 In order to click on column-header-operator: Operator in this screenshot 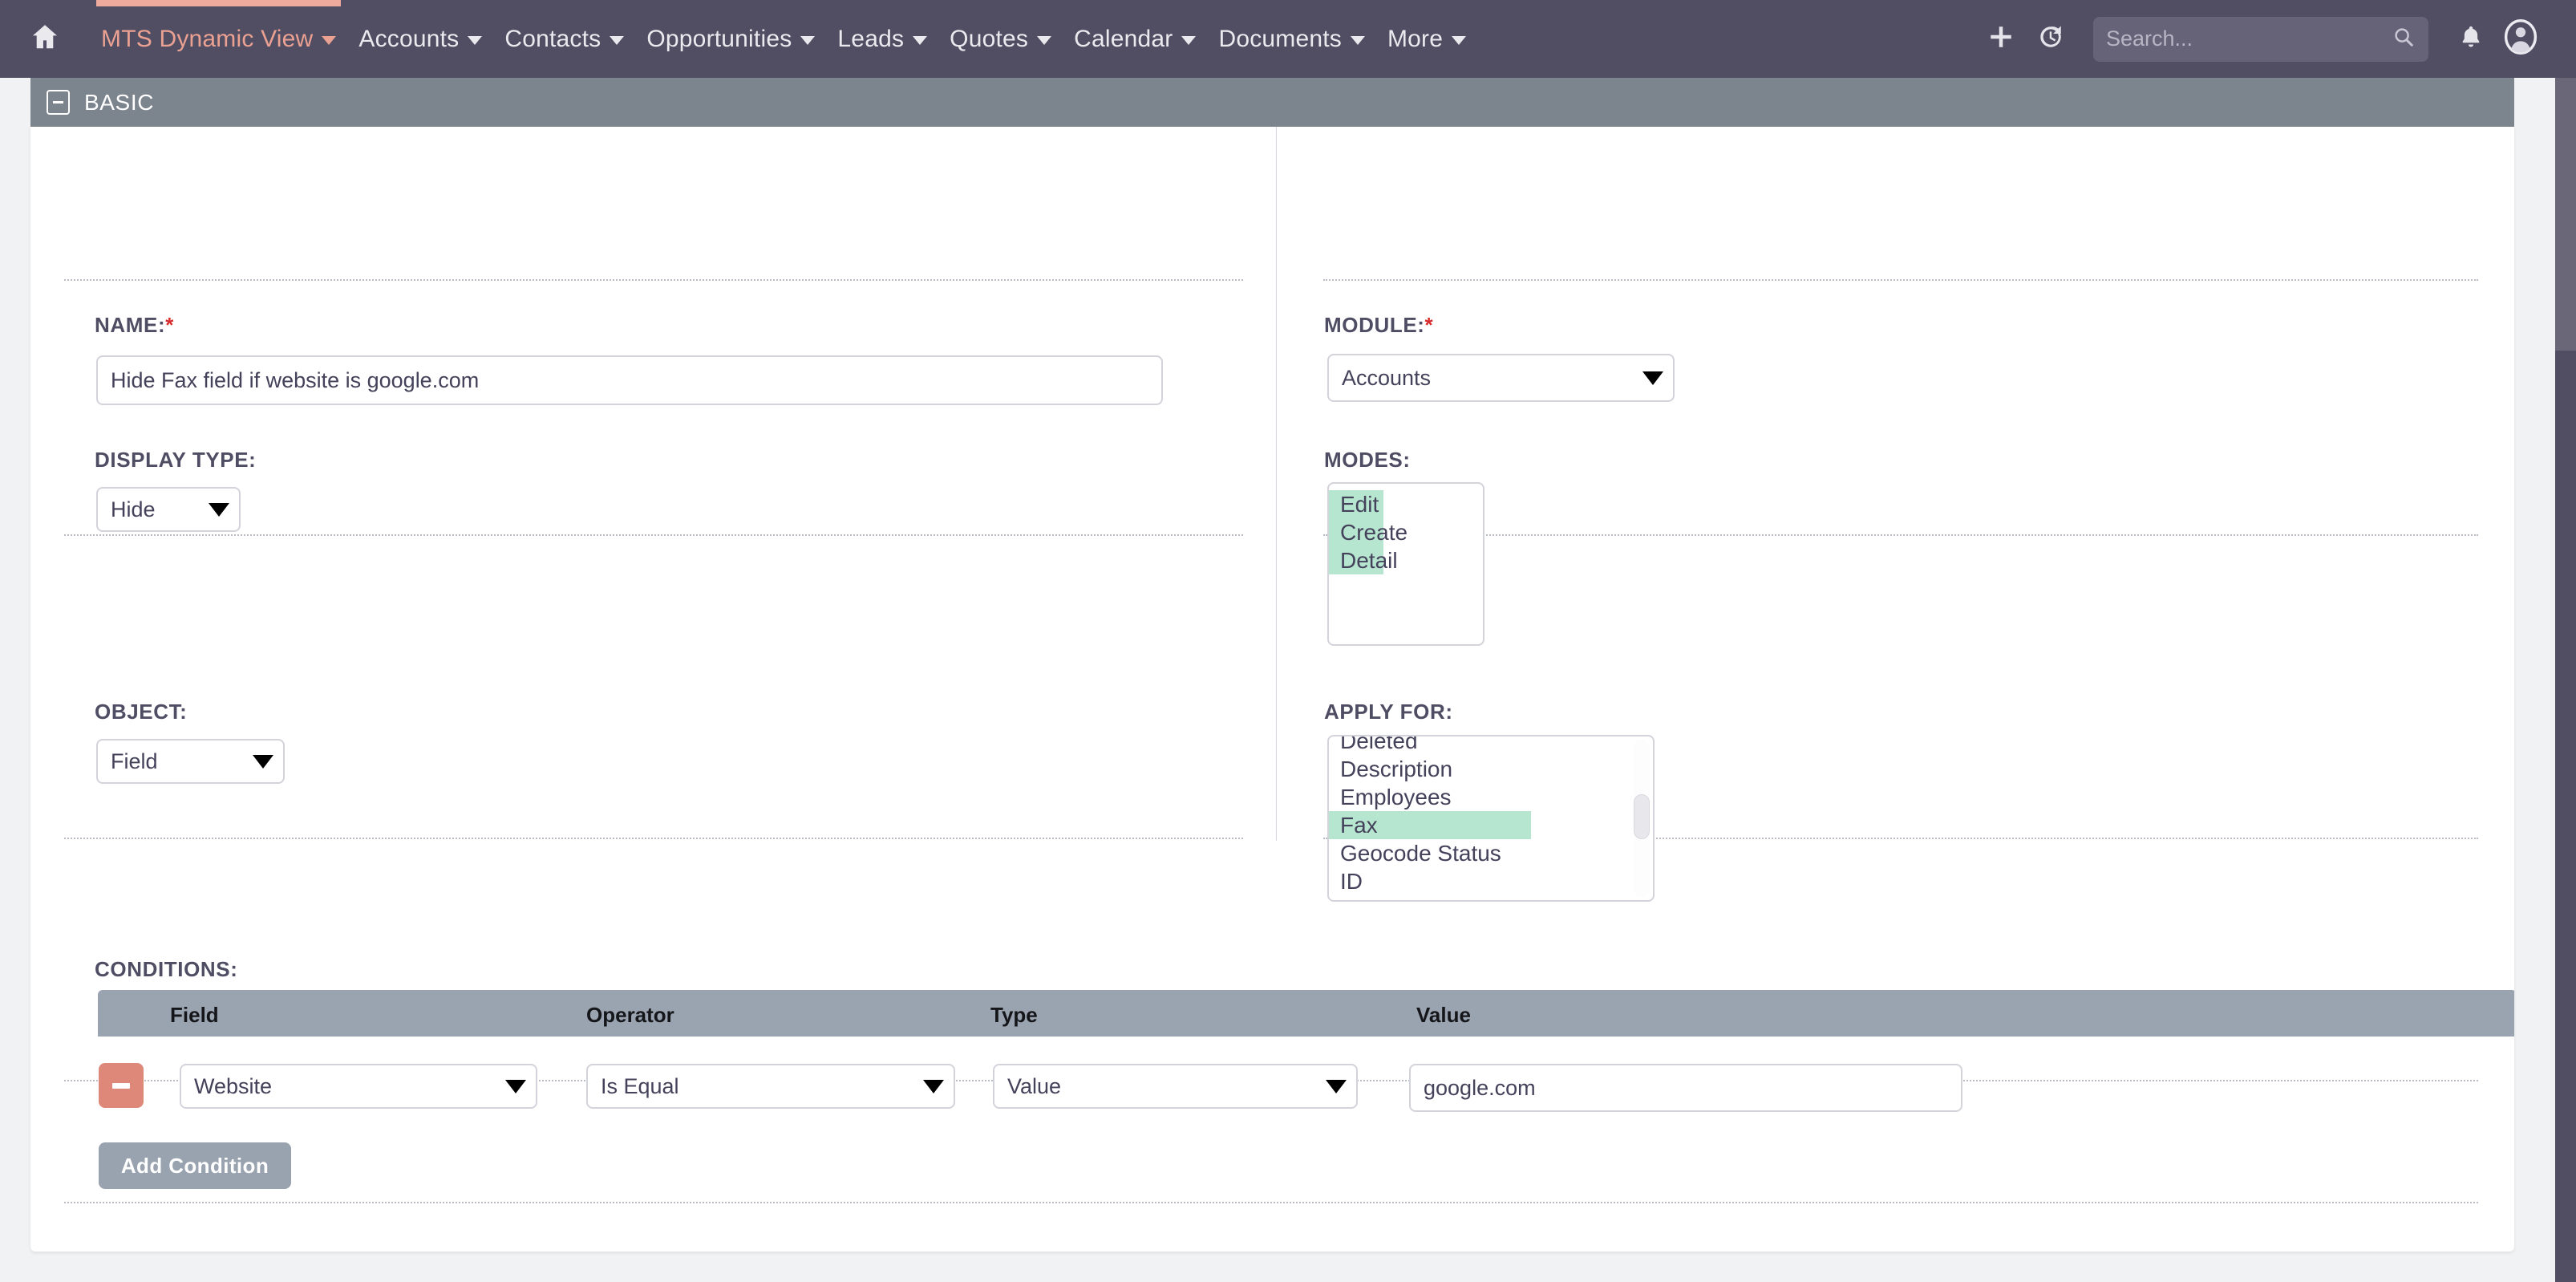, I will do `click(630, 1015)`.